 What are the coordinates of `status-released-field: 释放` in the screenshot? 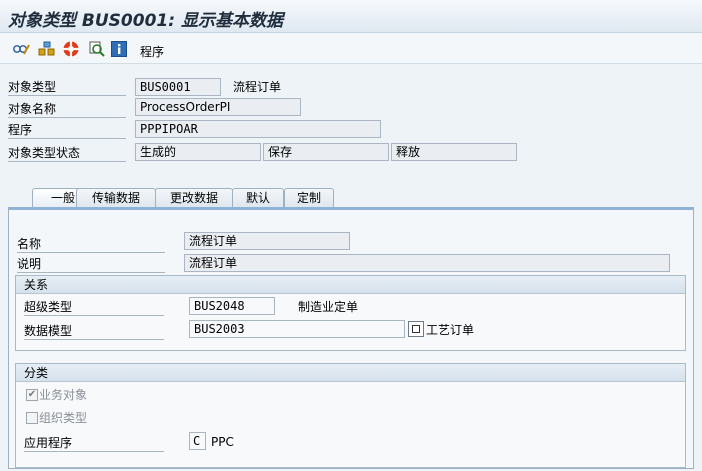 It's located at (454, 152).